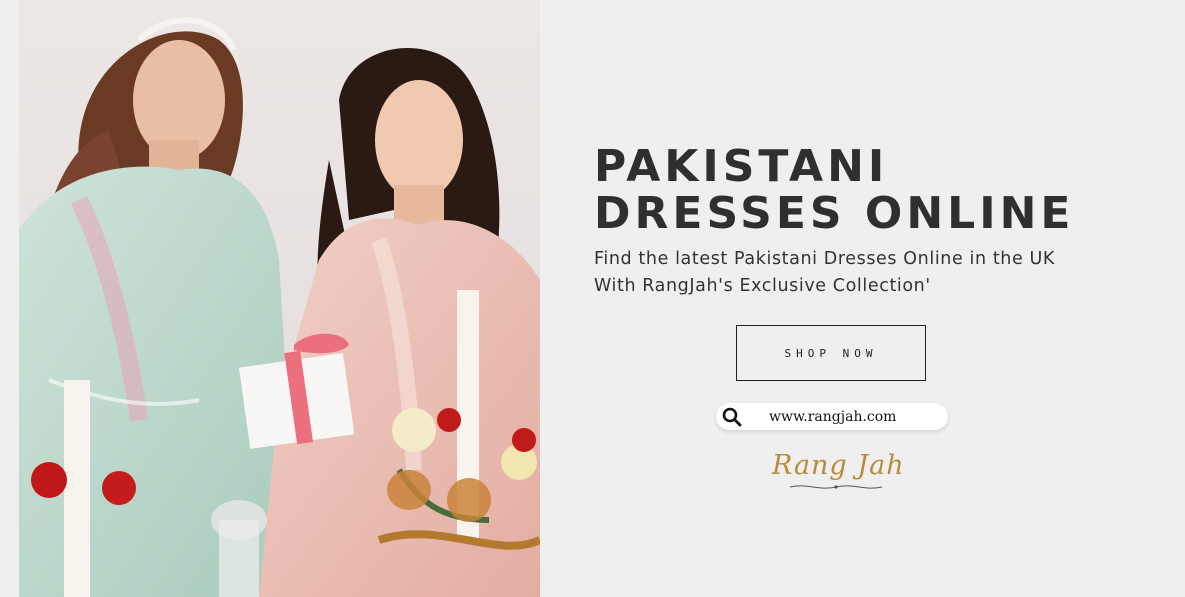 The height and width of the screenshot is (597, 1185). Describe the element at coordinates (741, 166) in the screenshot. I see `title-line-1: PAKISTANI` at that location.